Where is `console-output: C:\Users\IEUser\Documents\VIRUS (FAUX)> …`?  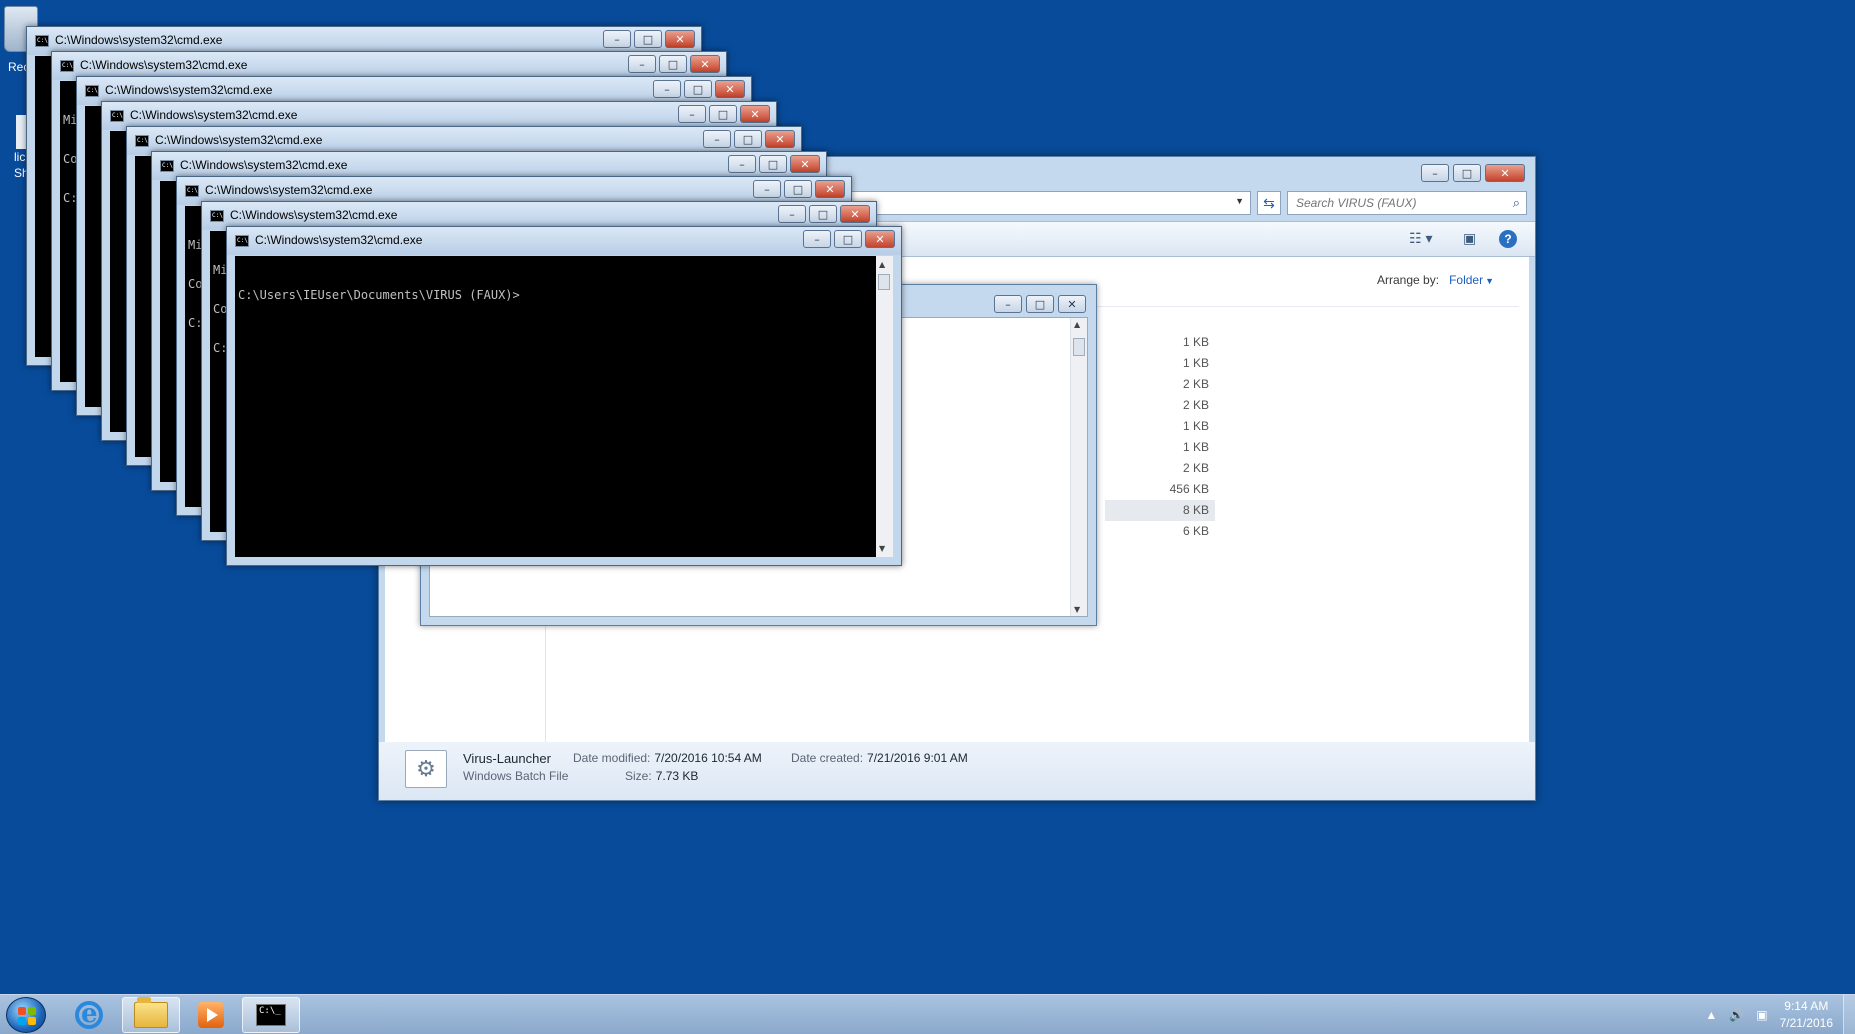
console-output: C:\Users\IEUser\Documents\VIRUS (FAUX)> … is located at coordinates (564, 406).